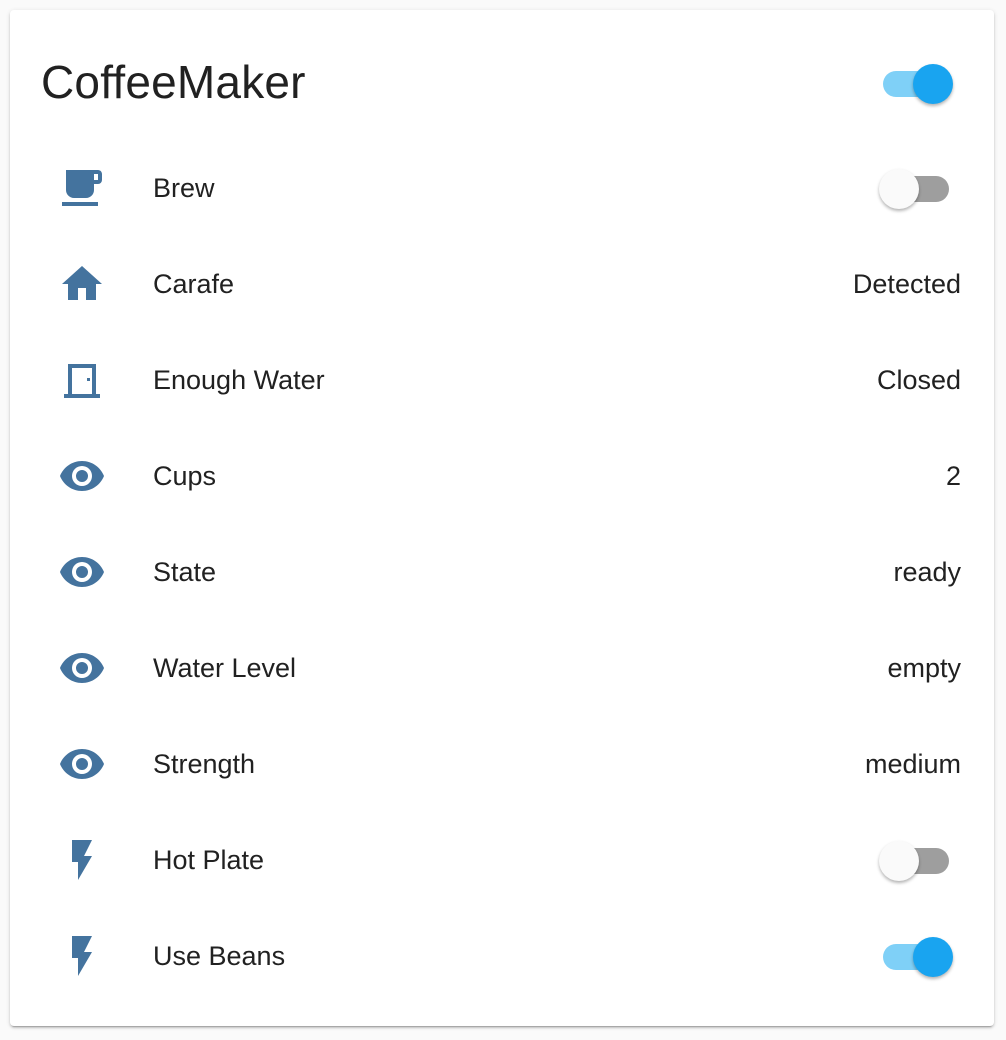  I want to click on entity-state: Detected, so click(906, 284).